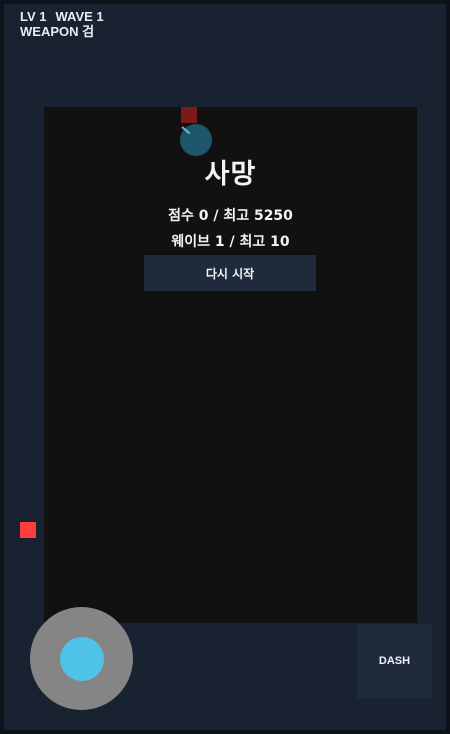 This screenshot has height=734, width=450. Describe the element at coordinates (79, 16) in the screenshot. I see `hud-wave: WAVE 1` at that location.